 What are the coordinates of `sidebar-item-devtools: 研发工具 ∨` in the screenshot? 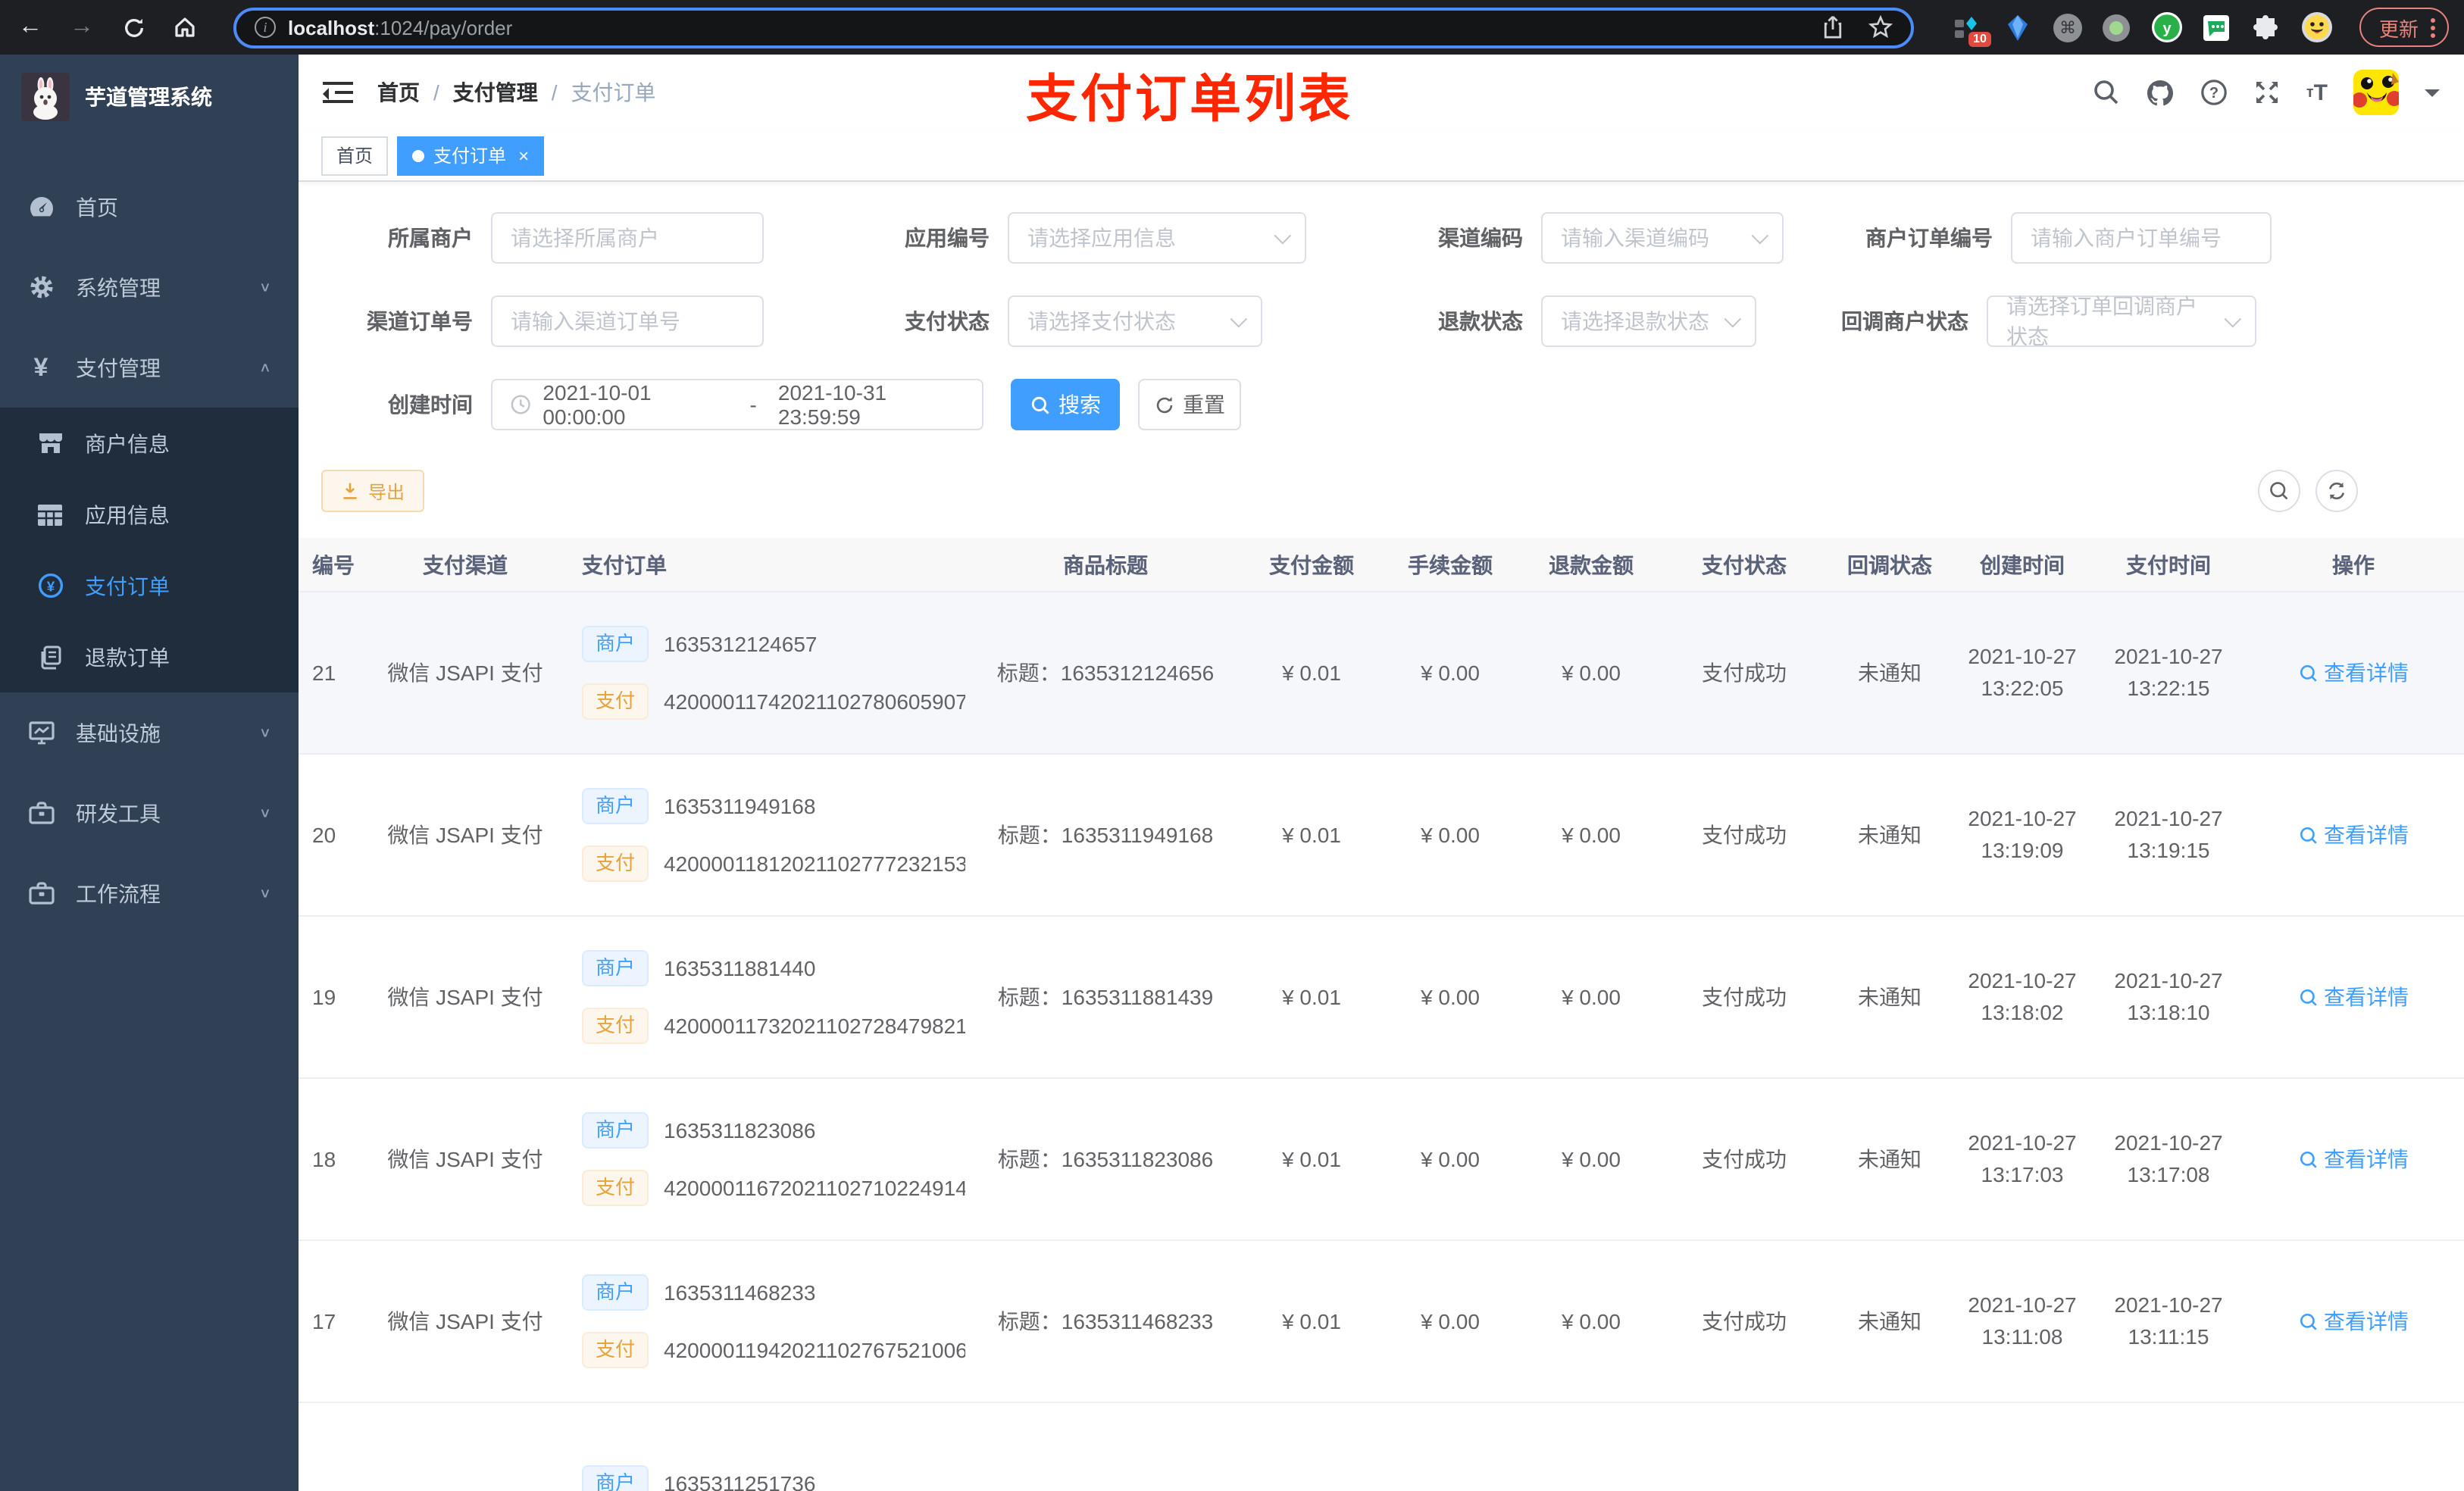 It's located at (149, 813).